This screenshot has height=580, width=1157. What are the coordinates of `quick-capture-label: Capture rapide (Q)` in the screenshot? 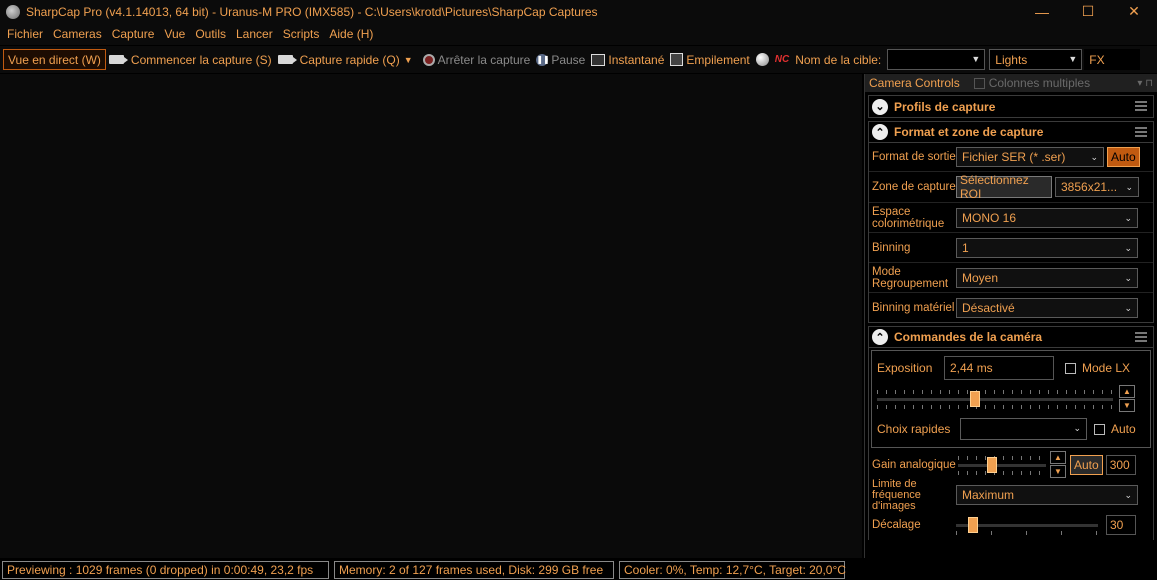 It's located at (349, 59).